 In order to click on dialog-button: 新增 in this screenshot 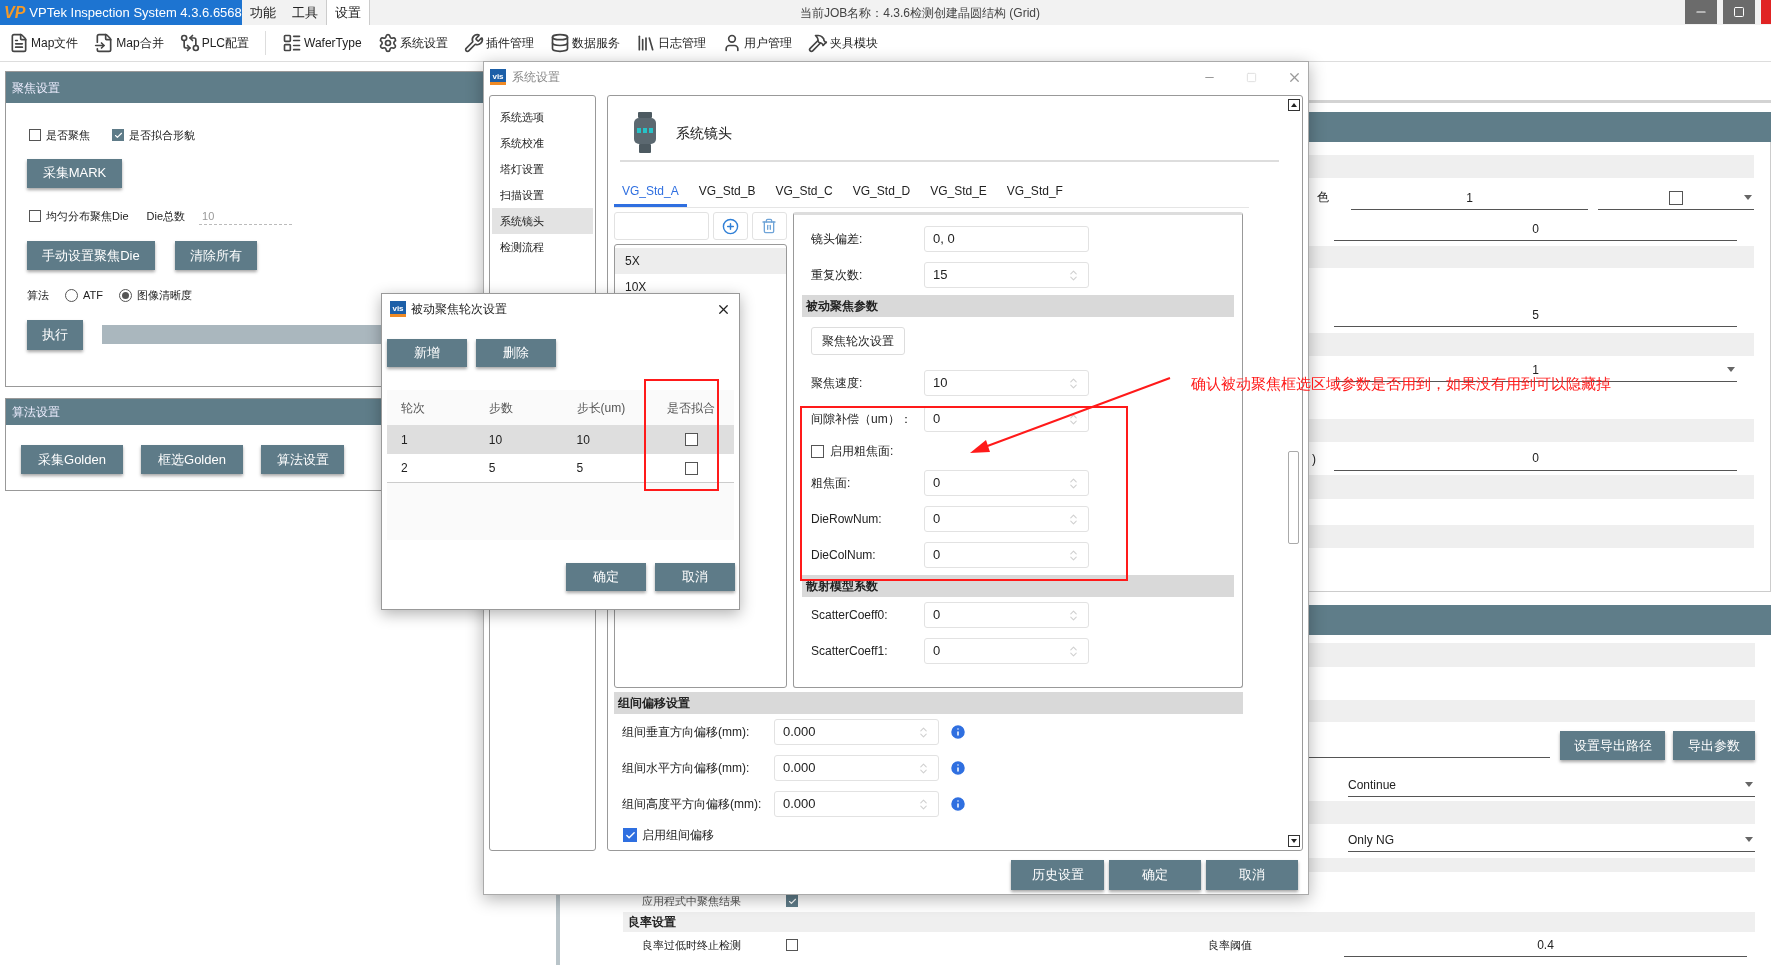, I will do `click(427, 353)`.